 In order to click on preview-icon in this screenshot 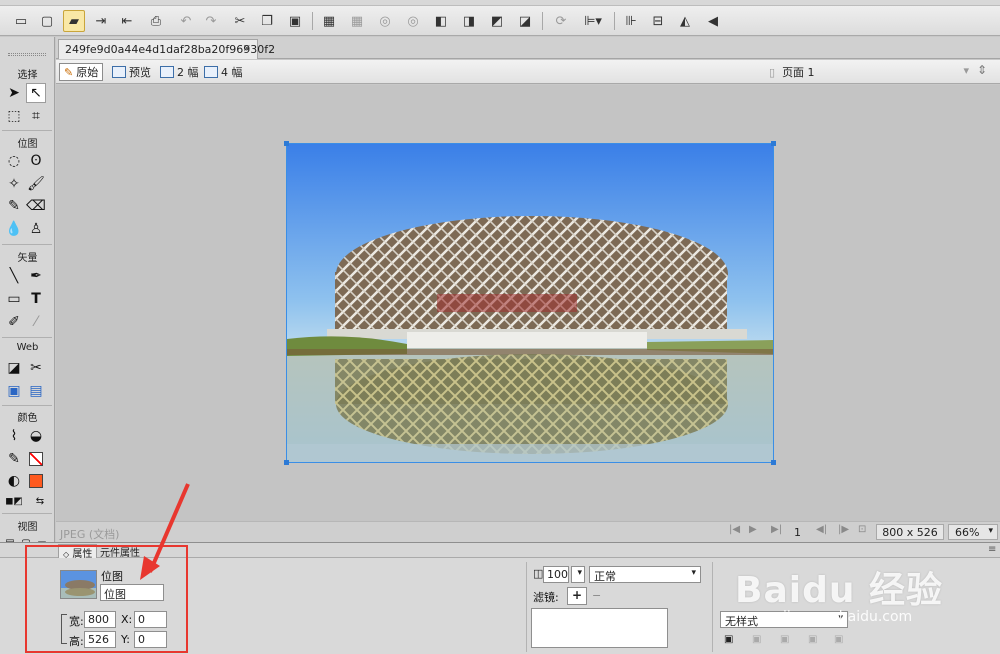, I will do `click(119, 72)`.